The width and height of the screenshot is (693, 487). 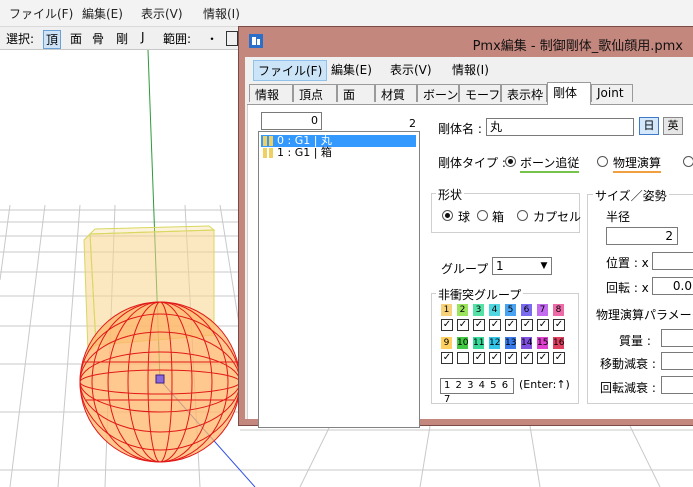 What do you see at coordinates (672, 286) in the screenshot?
I see `rotation-x-input: 0.0` at bounding box center [672, 286].